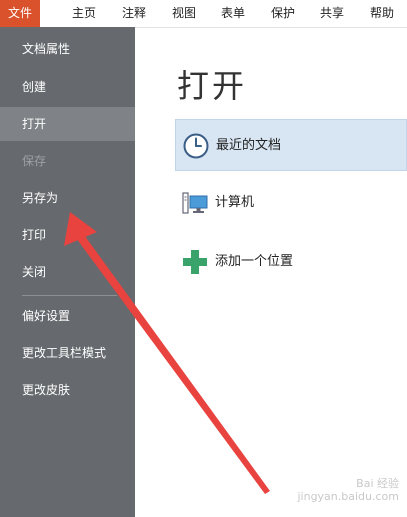 This screenshot has width=407, height=517. Describe the element at coordinates (212, 86) in the screenshot. I see `page-title: 打开` at that location.